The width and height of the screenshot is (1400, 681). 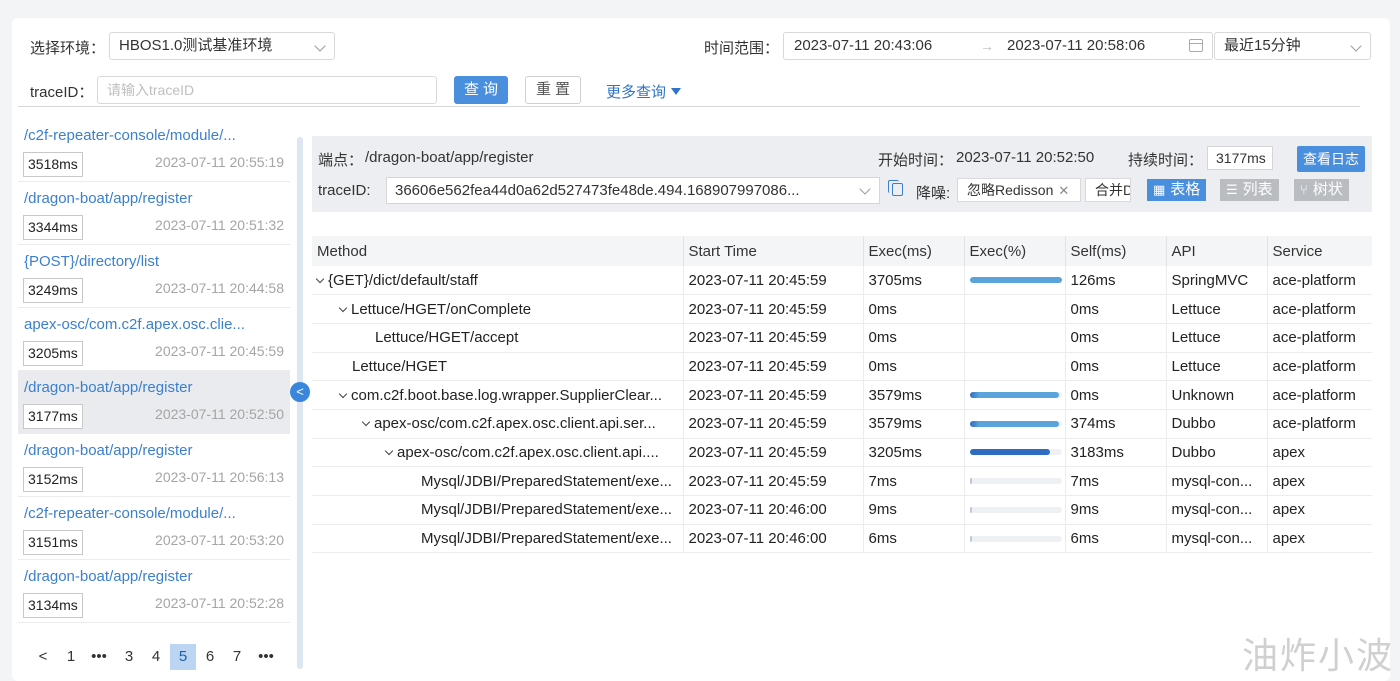 I want to click on cell-exec-ms: 6ms, so click(x=914, y=539).